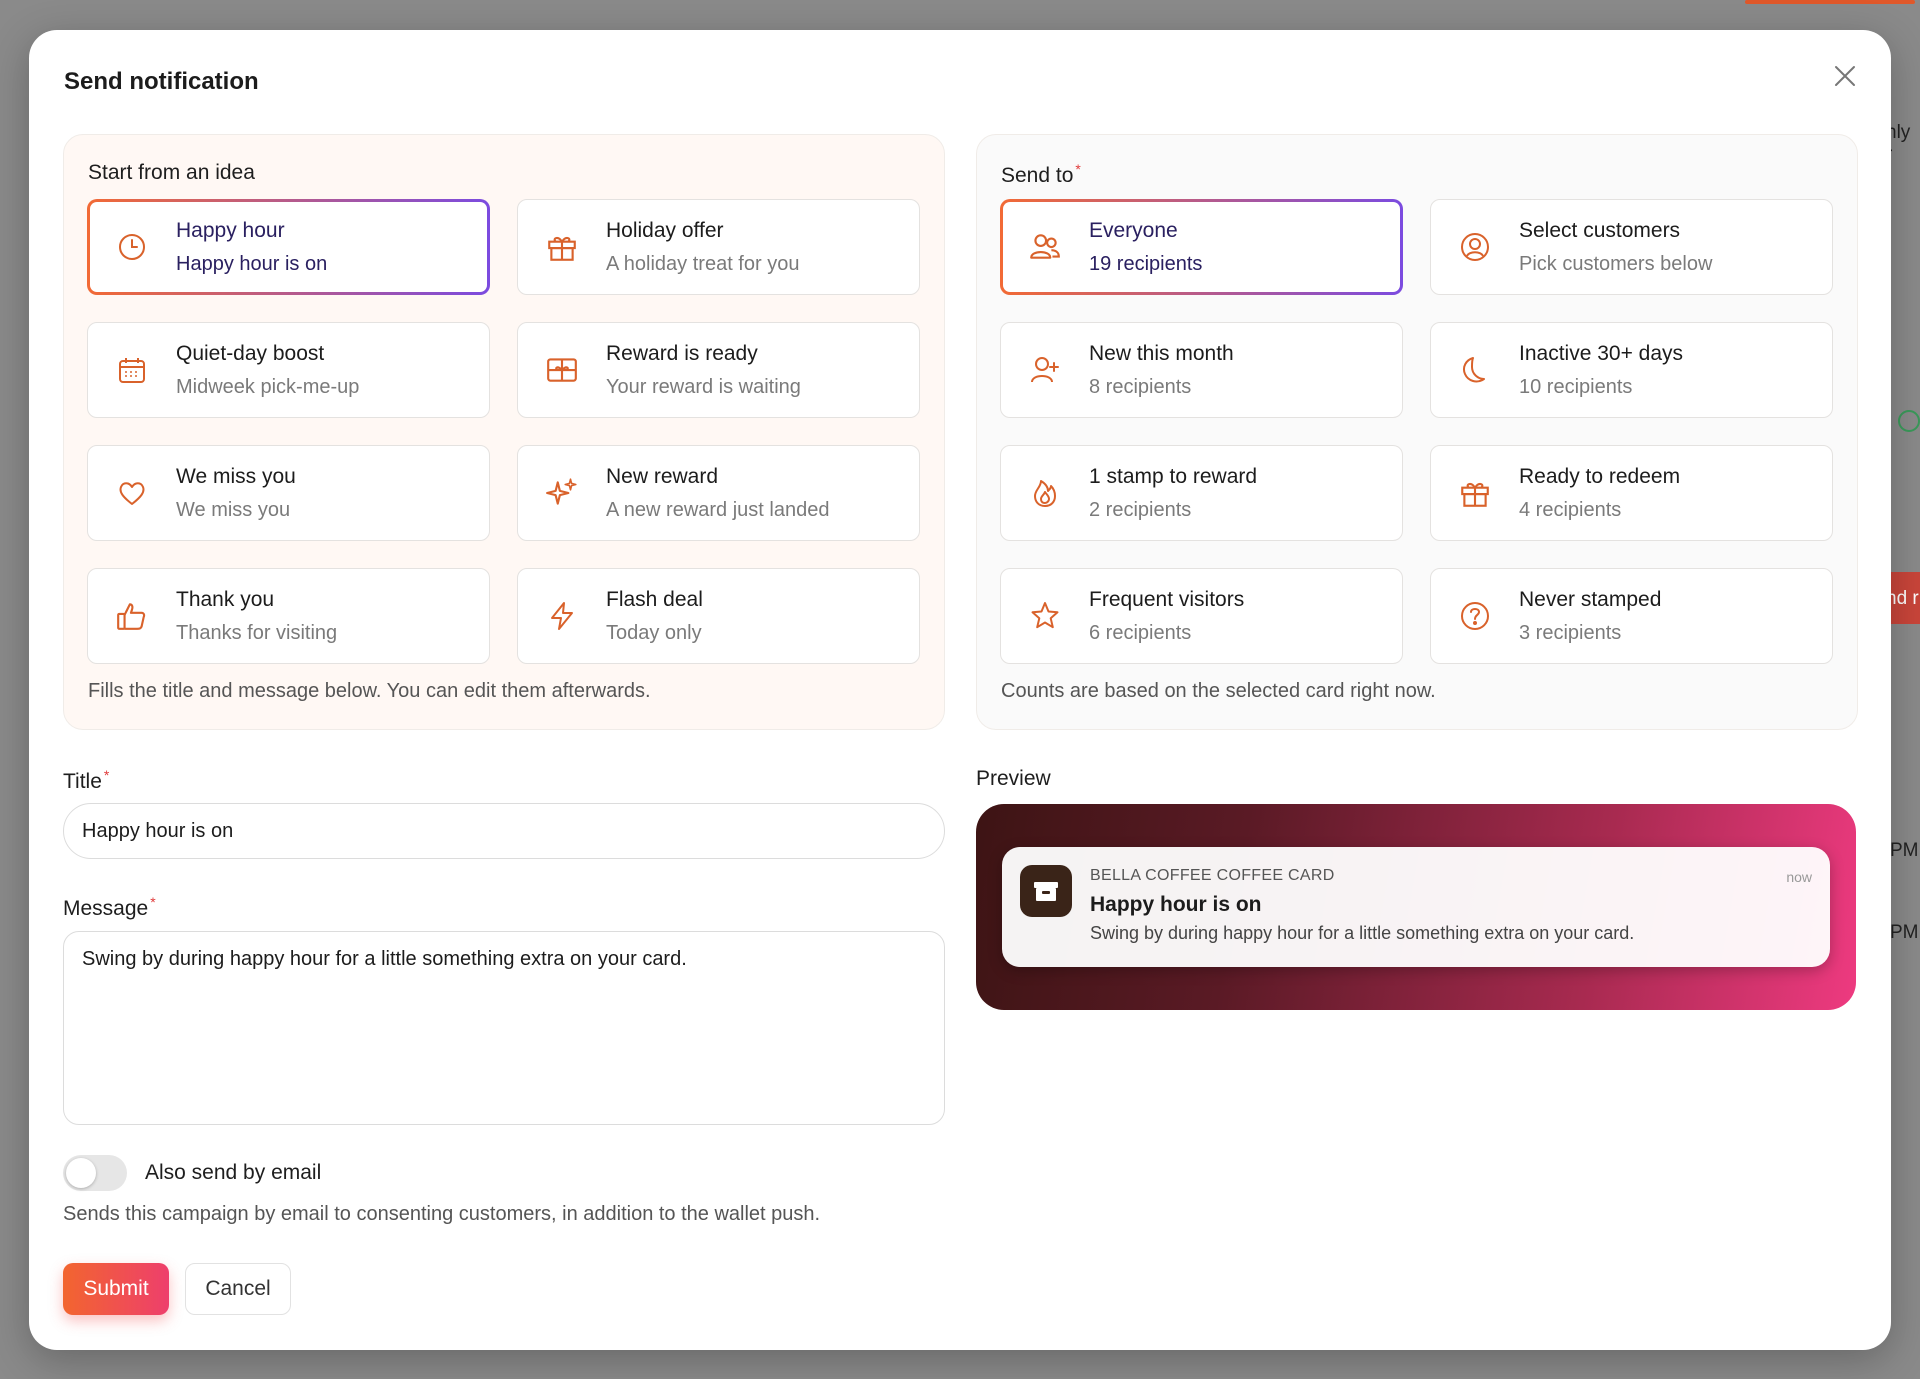 The height and width of the screenshot is (1379, 1920). Describe the element at coordinates (233, 1172) in the screenshot. I see `email-toggle-label: Also send by email` at that location.